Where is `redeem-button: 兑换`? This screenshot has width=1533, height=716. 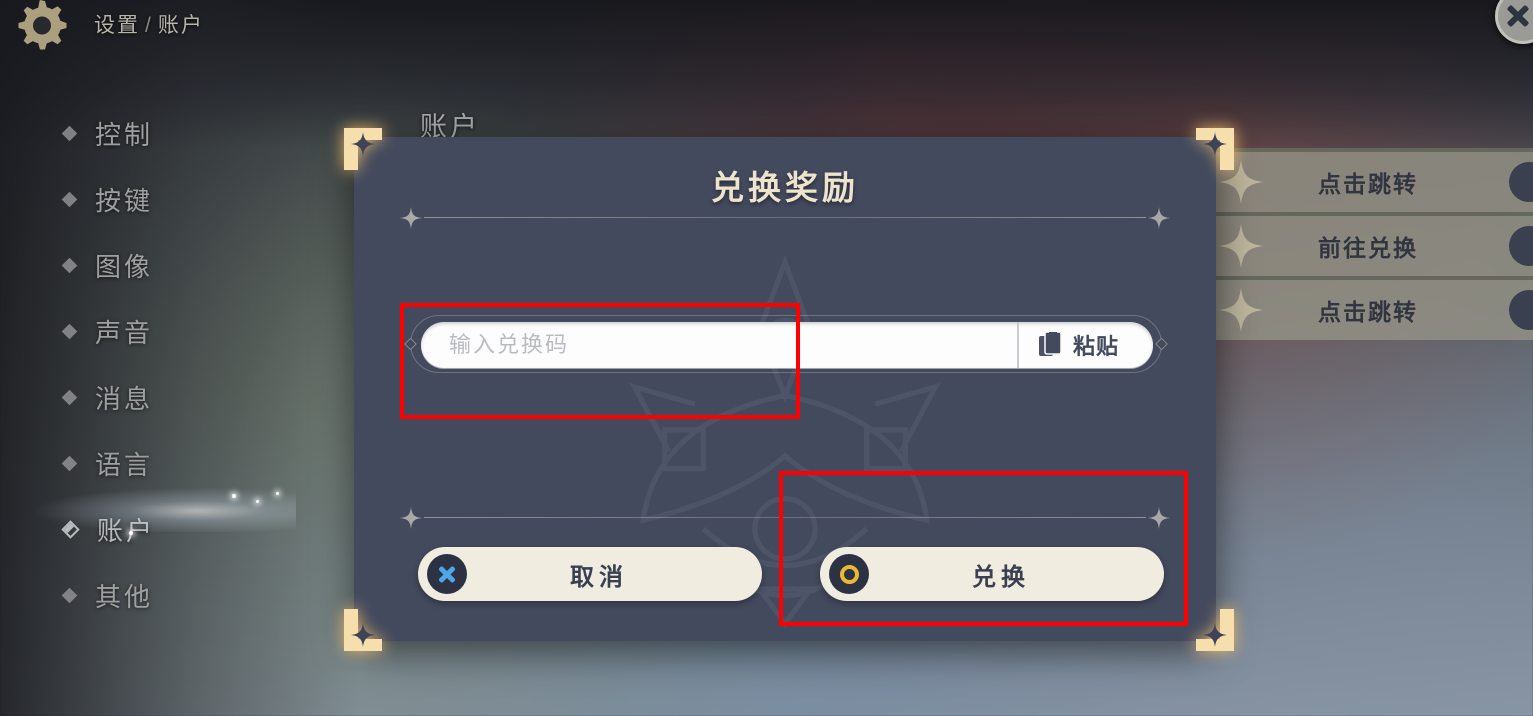 redeem-button: 兑换 is located at coordinates (992, 574).